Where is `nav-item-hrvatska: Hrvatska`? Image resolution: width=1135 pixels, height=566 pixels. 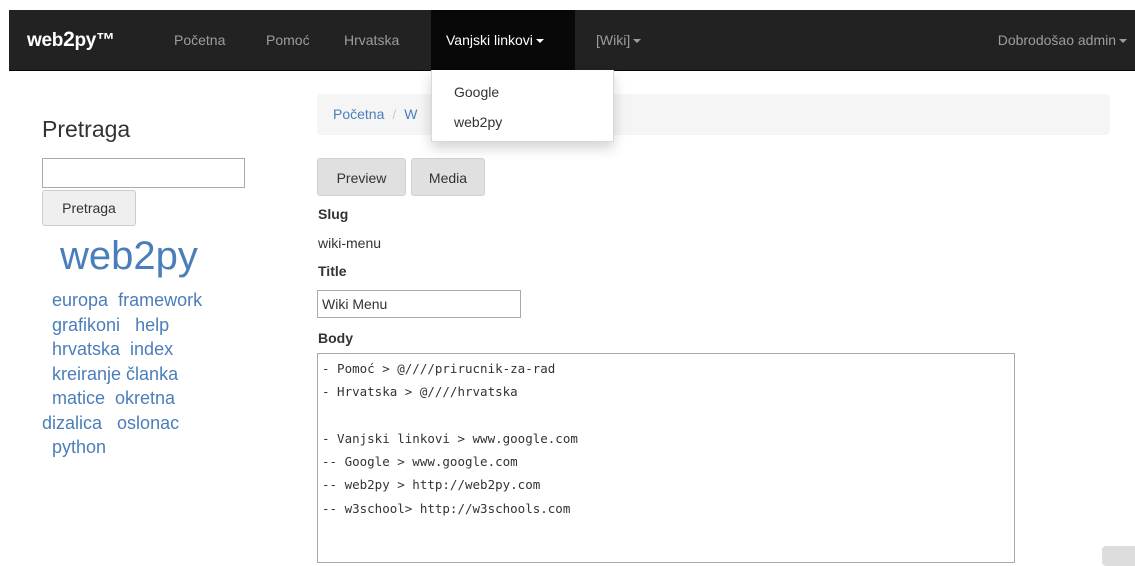 nav-item-hrvatska: Hrvatska is located at coordinates (371, 40).